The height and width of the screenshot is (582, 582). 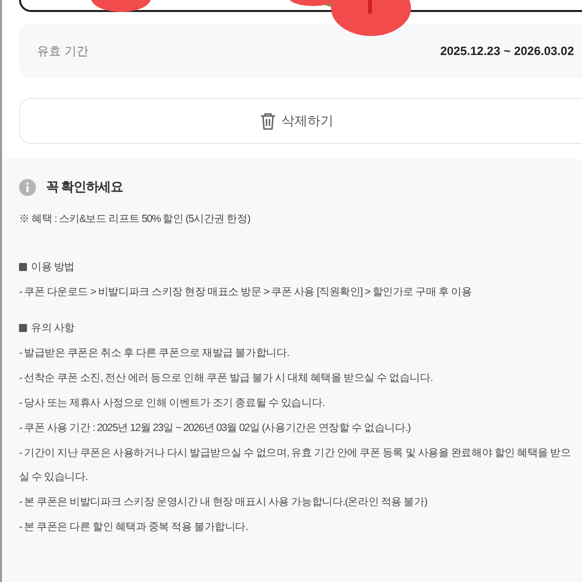 What do you see at coordinates (223, 502) in the screenshot?
I see `notice-line: - 본 쿠폰은 비발디파크 스키장 운영시간 내 현장 매표시 사용 가능합니다.(온라인 적용 불가)` at bounding box center [223, 502].